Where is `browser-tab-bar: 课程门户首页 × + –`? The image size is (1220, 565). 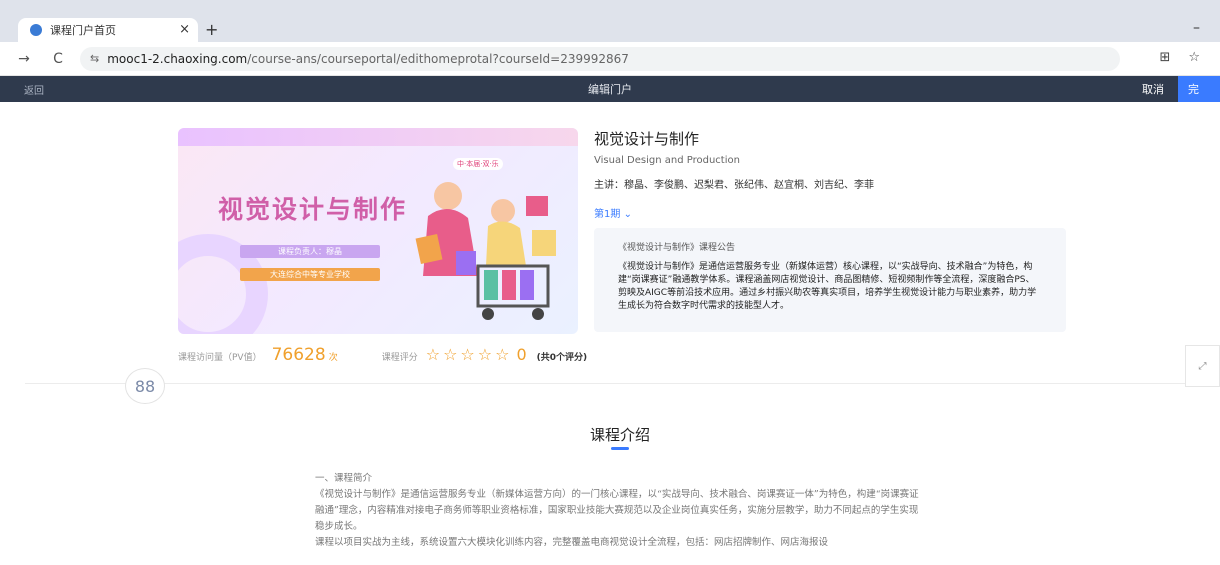 browser-tab-bar: 课程门户首页 × + – is located at coordinates (610, 21).